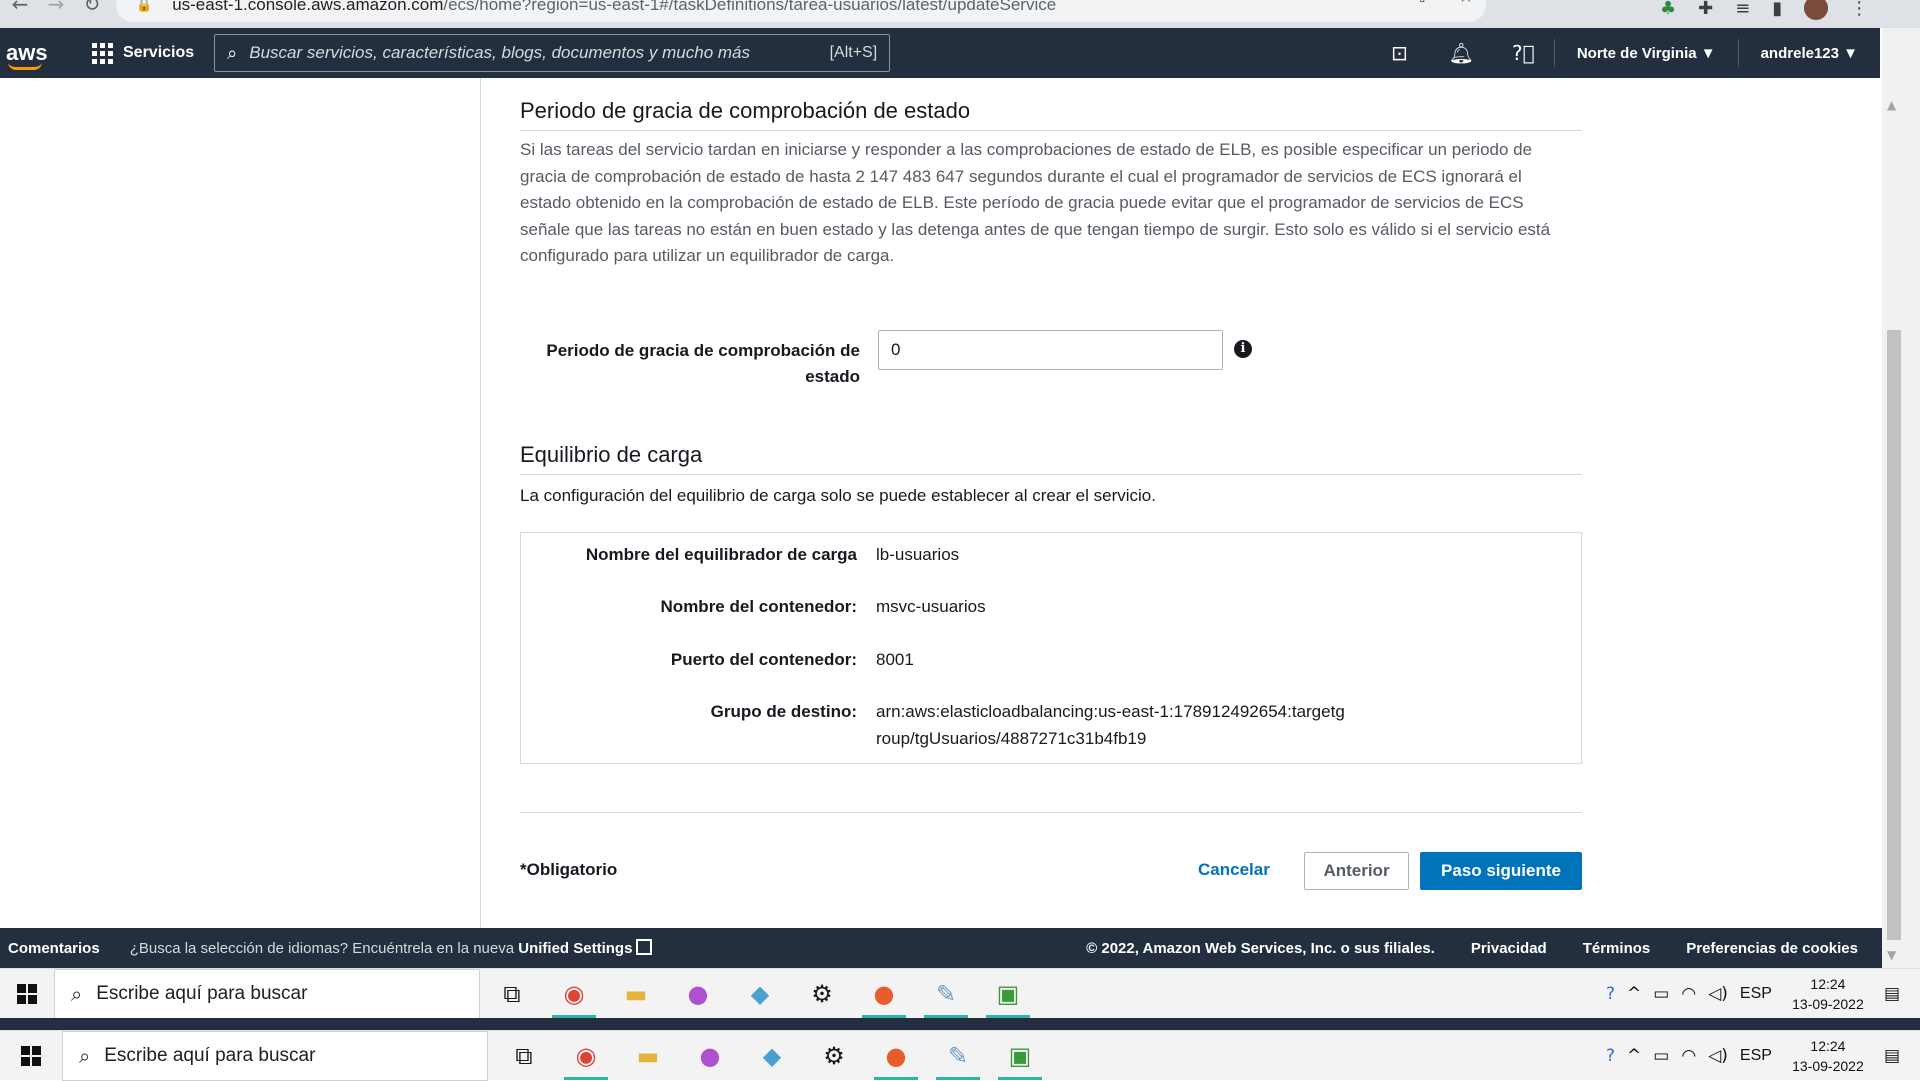  I want to click on browser-menu-icon: ⋮, so click(1859, 9).